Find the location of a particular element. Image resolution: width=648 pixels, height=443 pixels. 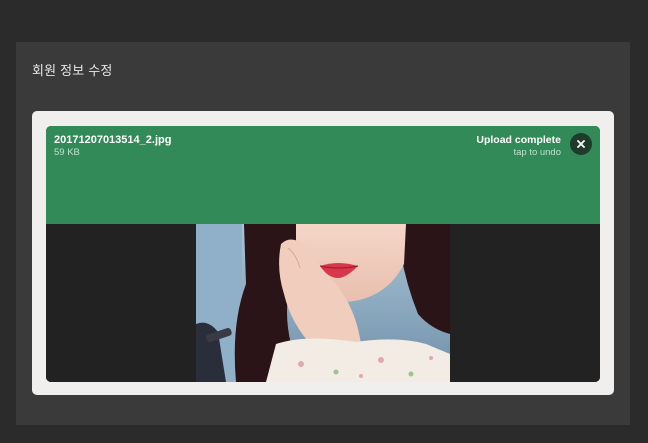

modal-title: 회원 정보 수정 is located at coordinates (72, 70).